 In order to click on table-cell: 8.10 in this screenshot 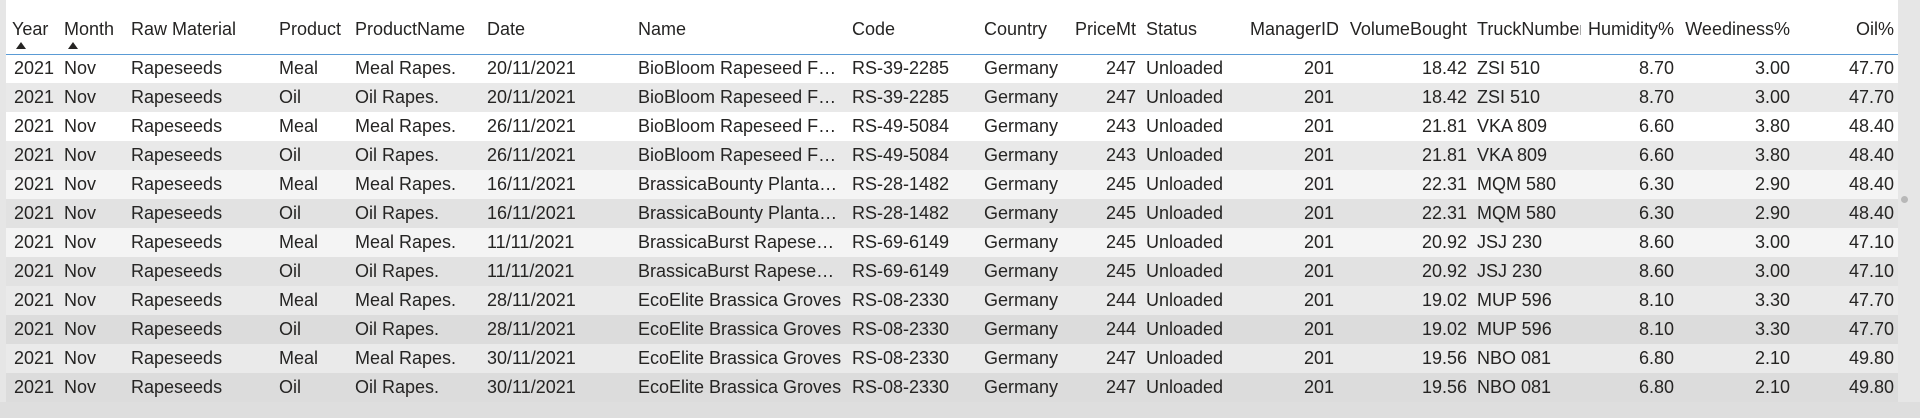, I will do `click(1629, 329)`.